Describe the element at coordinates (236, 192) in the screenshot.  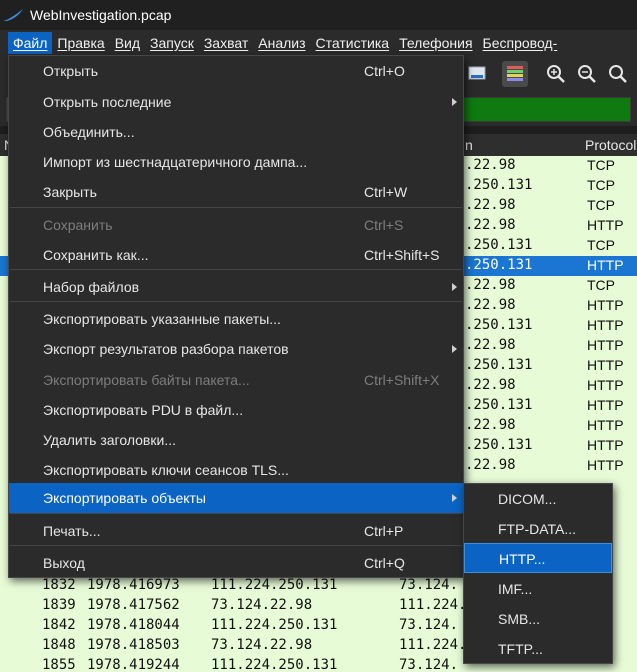
I see `file-menu-close: Закрыть Ctrl+W` at that location.